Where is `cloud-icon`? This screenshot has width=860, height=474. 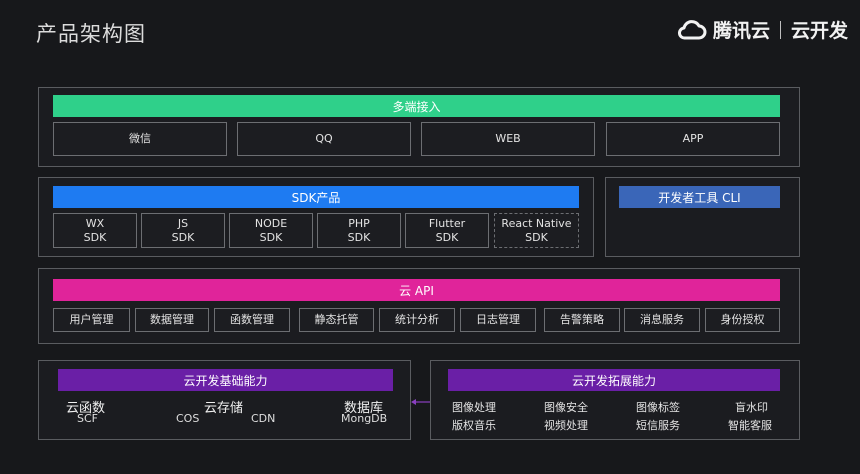
cloud-icon is located at coordinates (692, 29).